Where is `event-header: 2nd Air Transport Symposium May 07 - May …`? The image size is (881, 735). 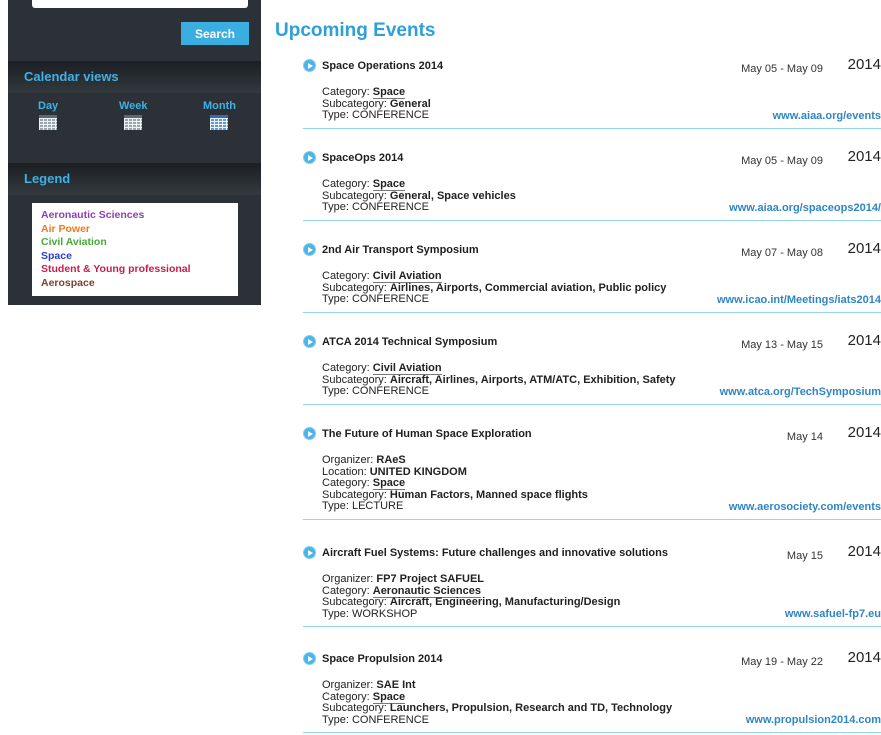
event-header: 2nd Air Transport Symposium May 07 - May … is located at coordinates (592, 251).